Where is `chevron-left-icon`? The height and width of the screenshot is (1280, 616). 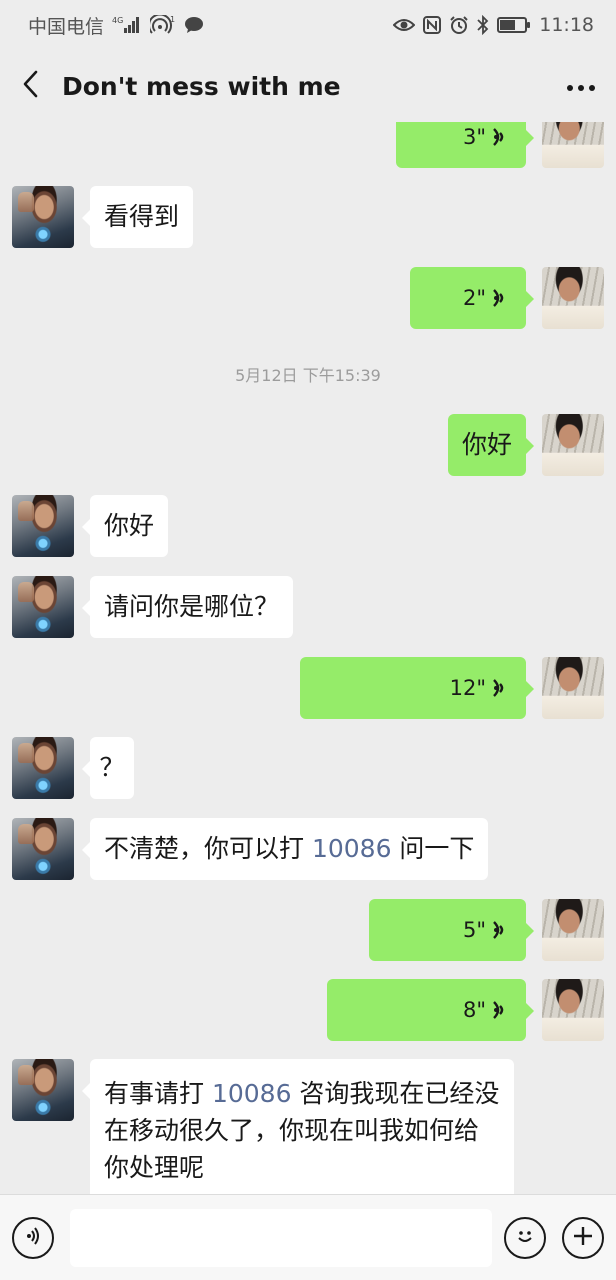 chevron-left-icon is located at coordinates (31, 86).